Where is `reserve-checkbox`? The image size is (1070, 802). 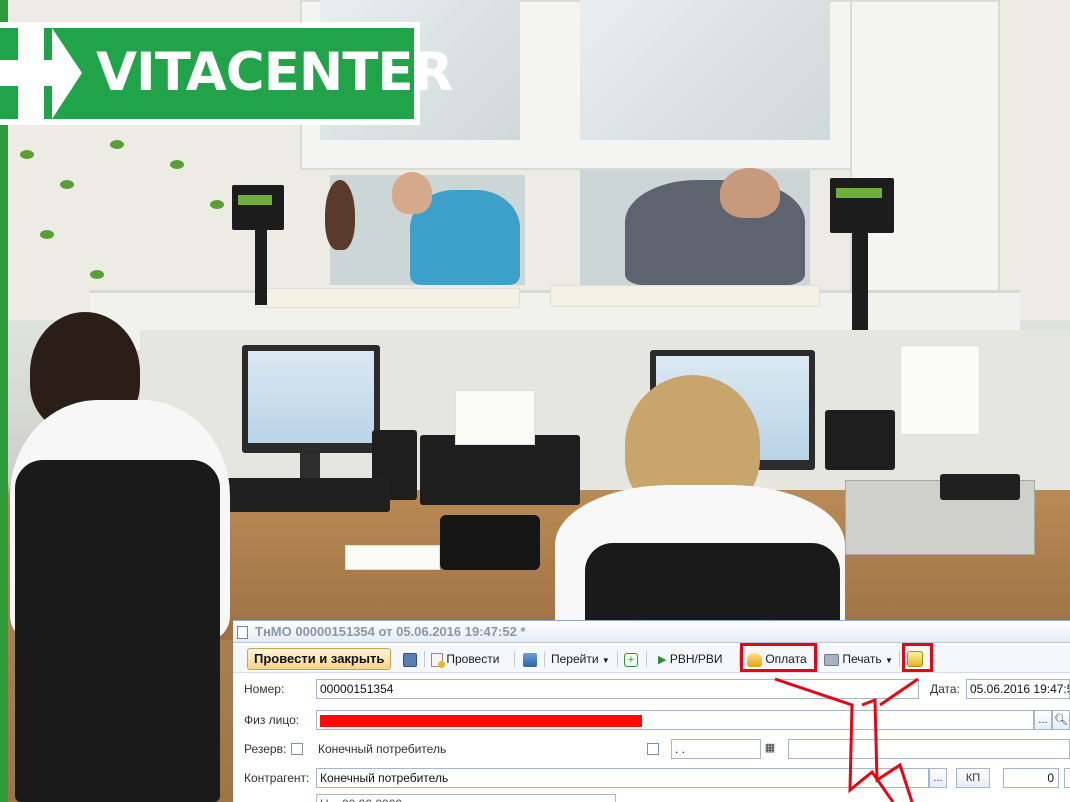
reserve-checkbox is located at coordinates (297, 749).